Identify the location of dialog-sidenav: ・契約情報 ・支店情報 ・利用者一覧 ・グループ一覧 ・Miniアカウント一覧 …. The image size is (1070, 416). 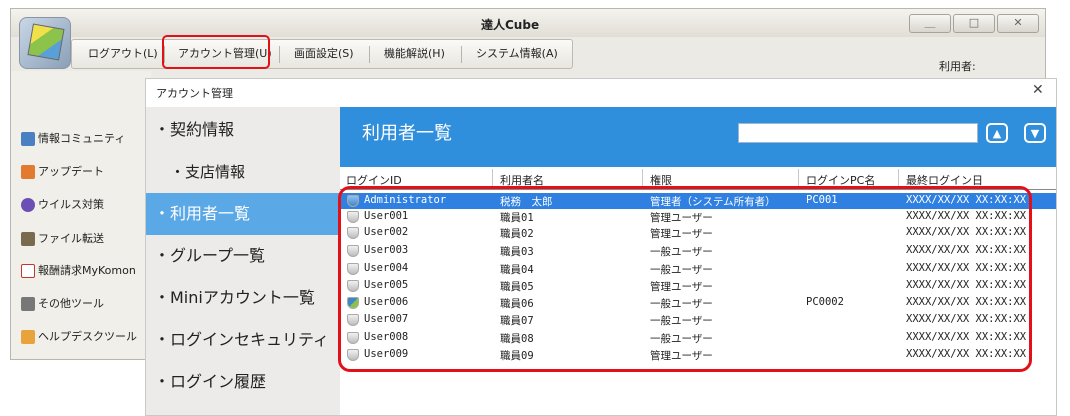
(243, 261).